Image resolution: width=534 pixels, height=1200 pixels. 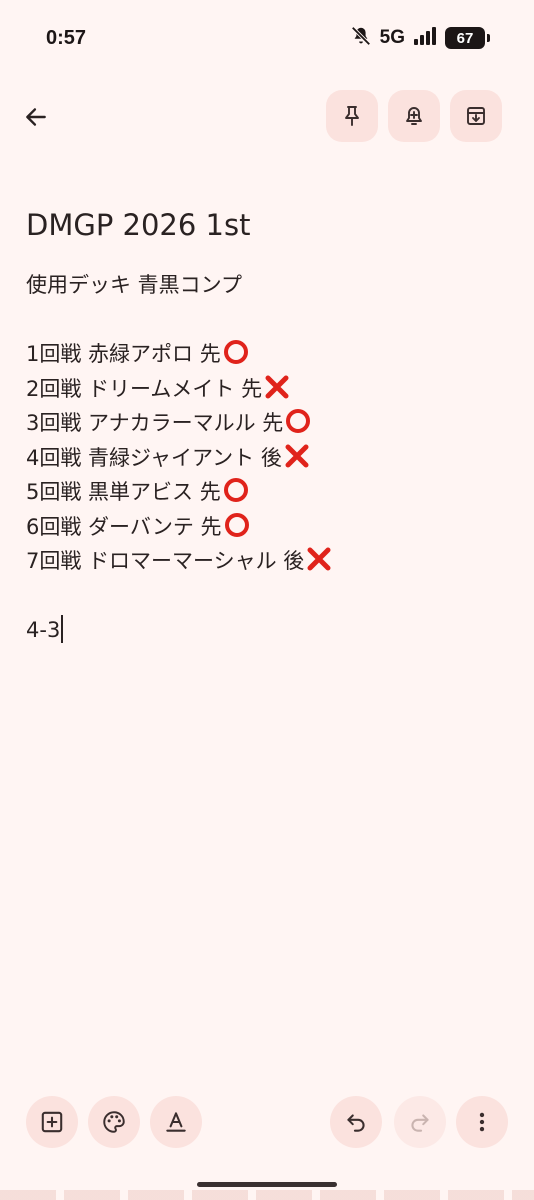 I want to click on redo-button, so click(x=420, y=1122).